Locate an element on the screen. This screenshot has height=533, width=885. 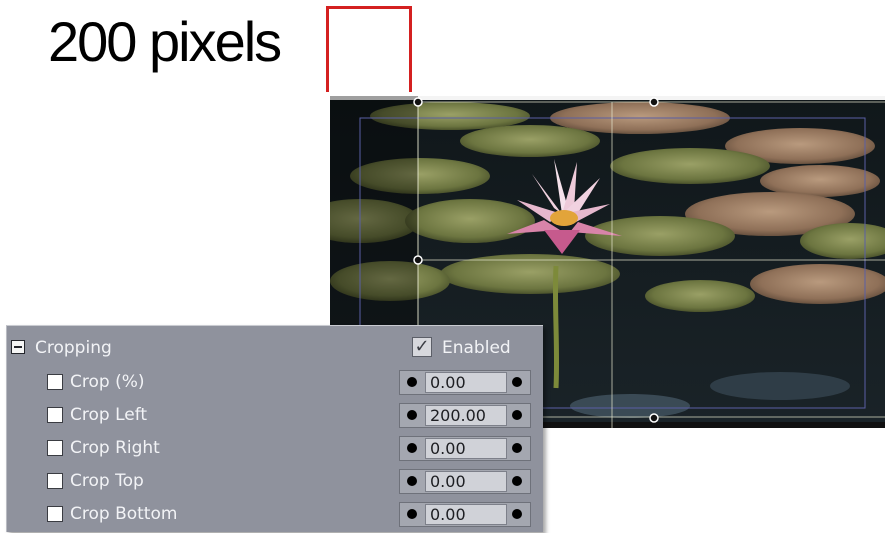
crop-percent-value: 0.00 is located at coordinates (466, 382).